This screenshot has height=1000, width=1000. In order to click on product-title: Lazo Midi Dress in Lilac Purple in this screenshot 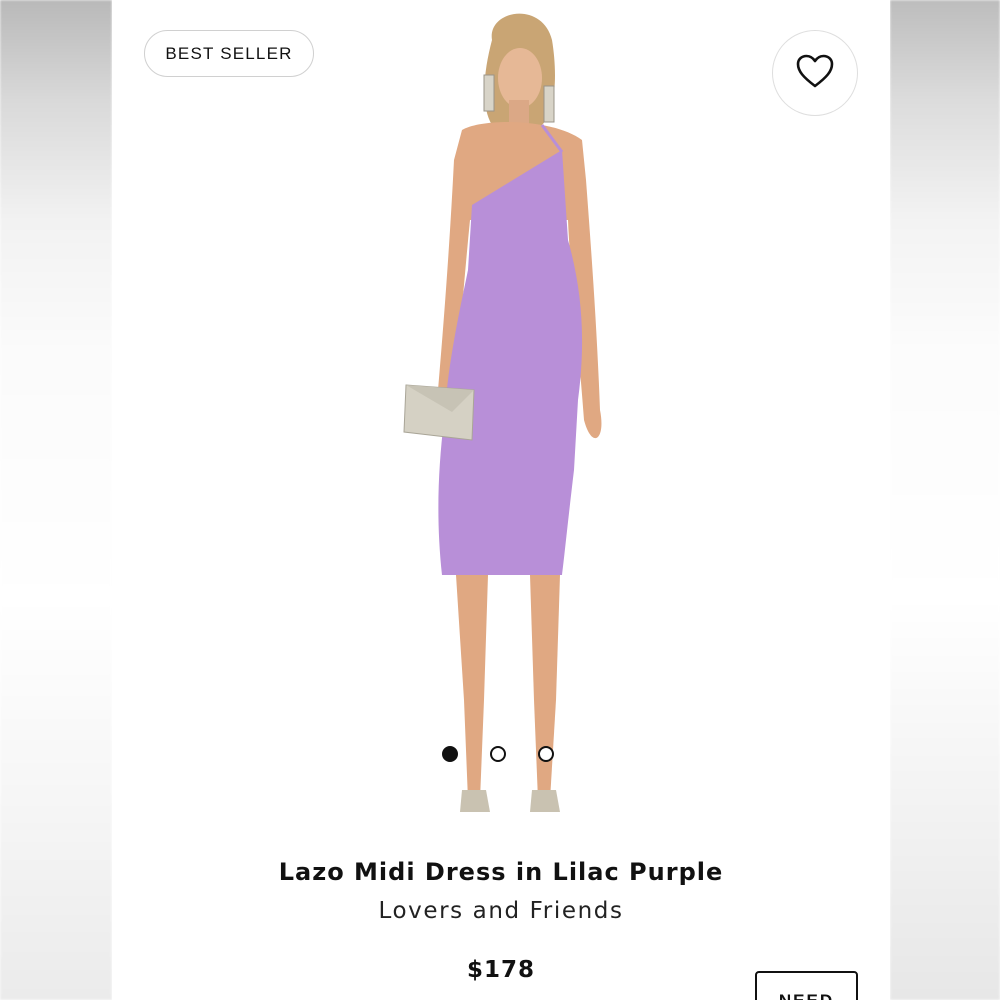, I will do `click(501, 872)`.